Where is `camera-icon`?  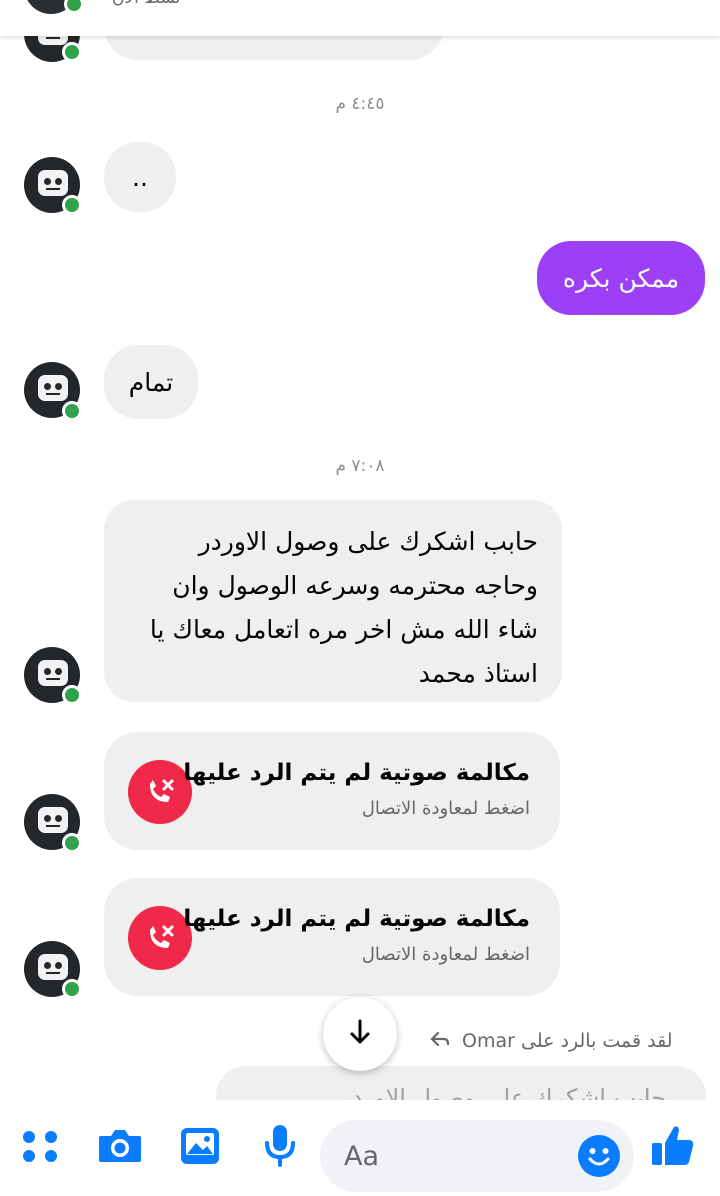 camera-icon is located at coordinates (120, 1148).